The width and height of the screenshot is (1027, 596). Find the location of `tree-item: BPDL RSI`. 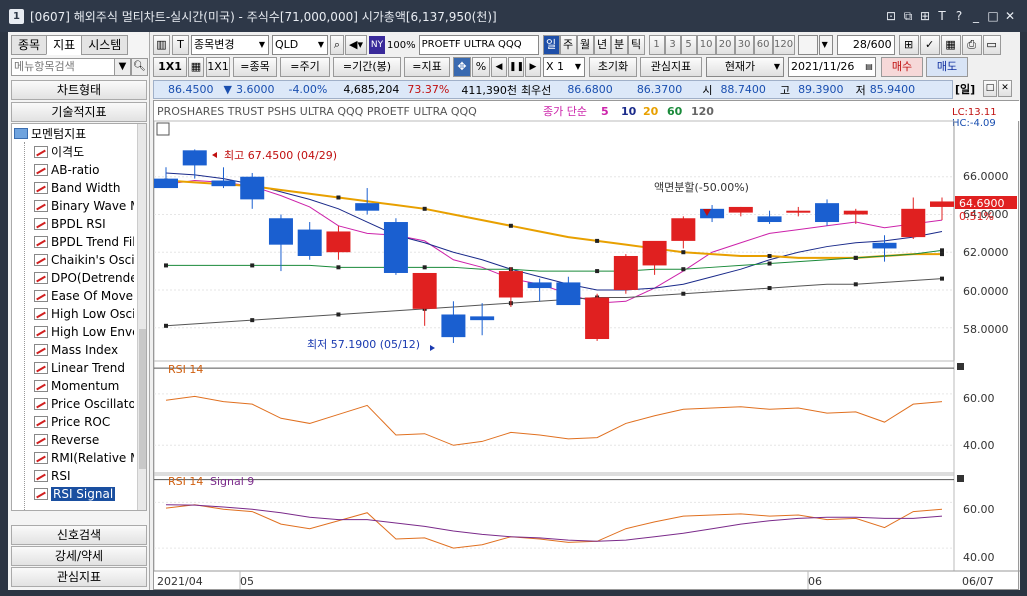

tree-item: BPDL RSI is located at coordinates (84, 224).